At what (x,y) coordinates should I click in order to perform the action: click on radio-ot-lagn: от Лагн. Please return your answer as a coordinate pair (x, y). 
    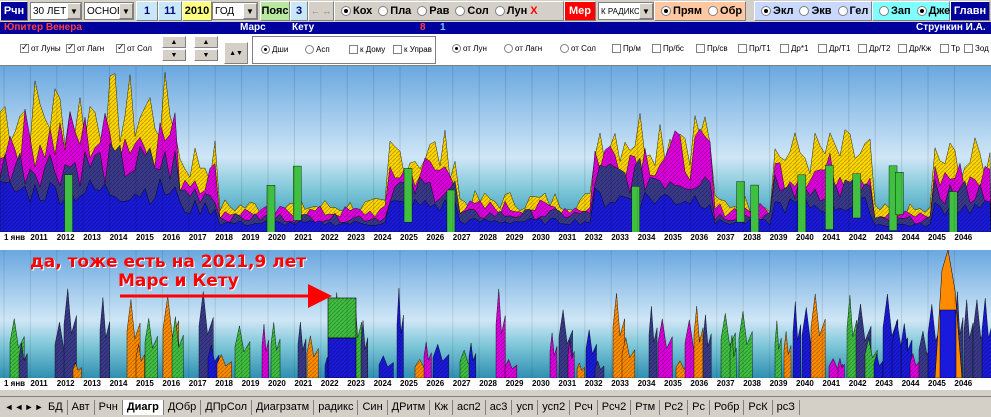
    Looking at the image, I should click on (523, 48).